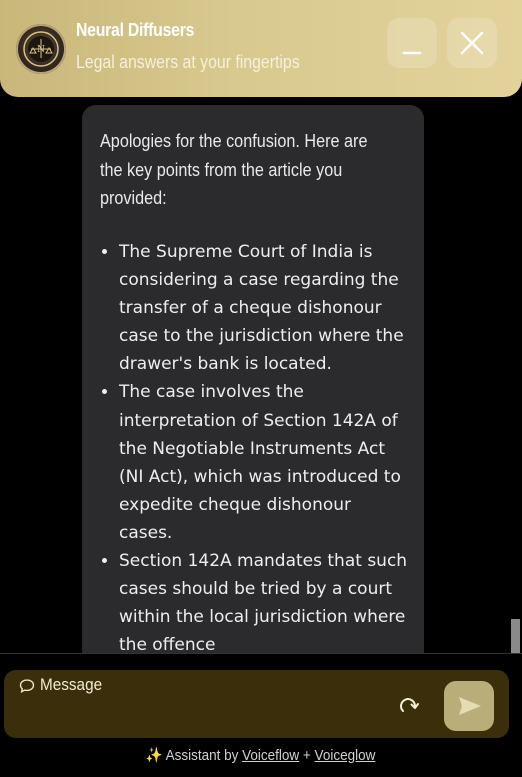  What do you see at coordinates (409, 706) in the screenshot?
I see `refresh-icon` at bounding box center [409, 706].